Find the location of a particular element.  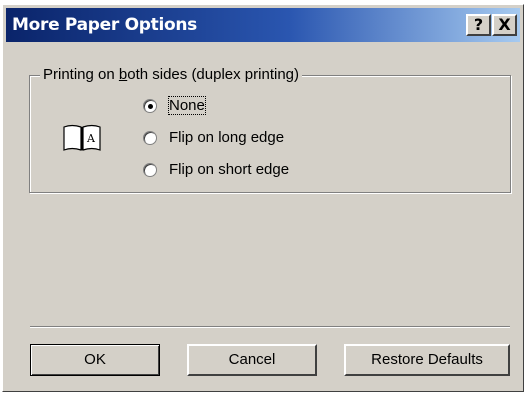

button-separator is located at coordinates (270, 327).